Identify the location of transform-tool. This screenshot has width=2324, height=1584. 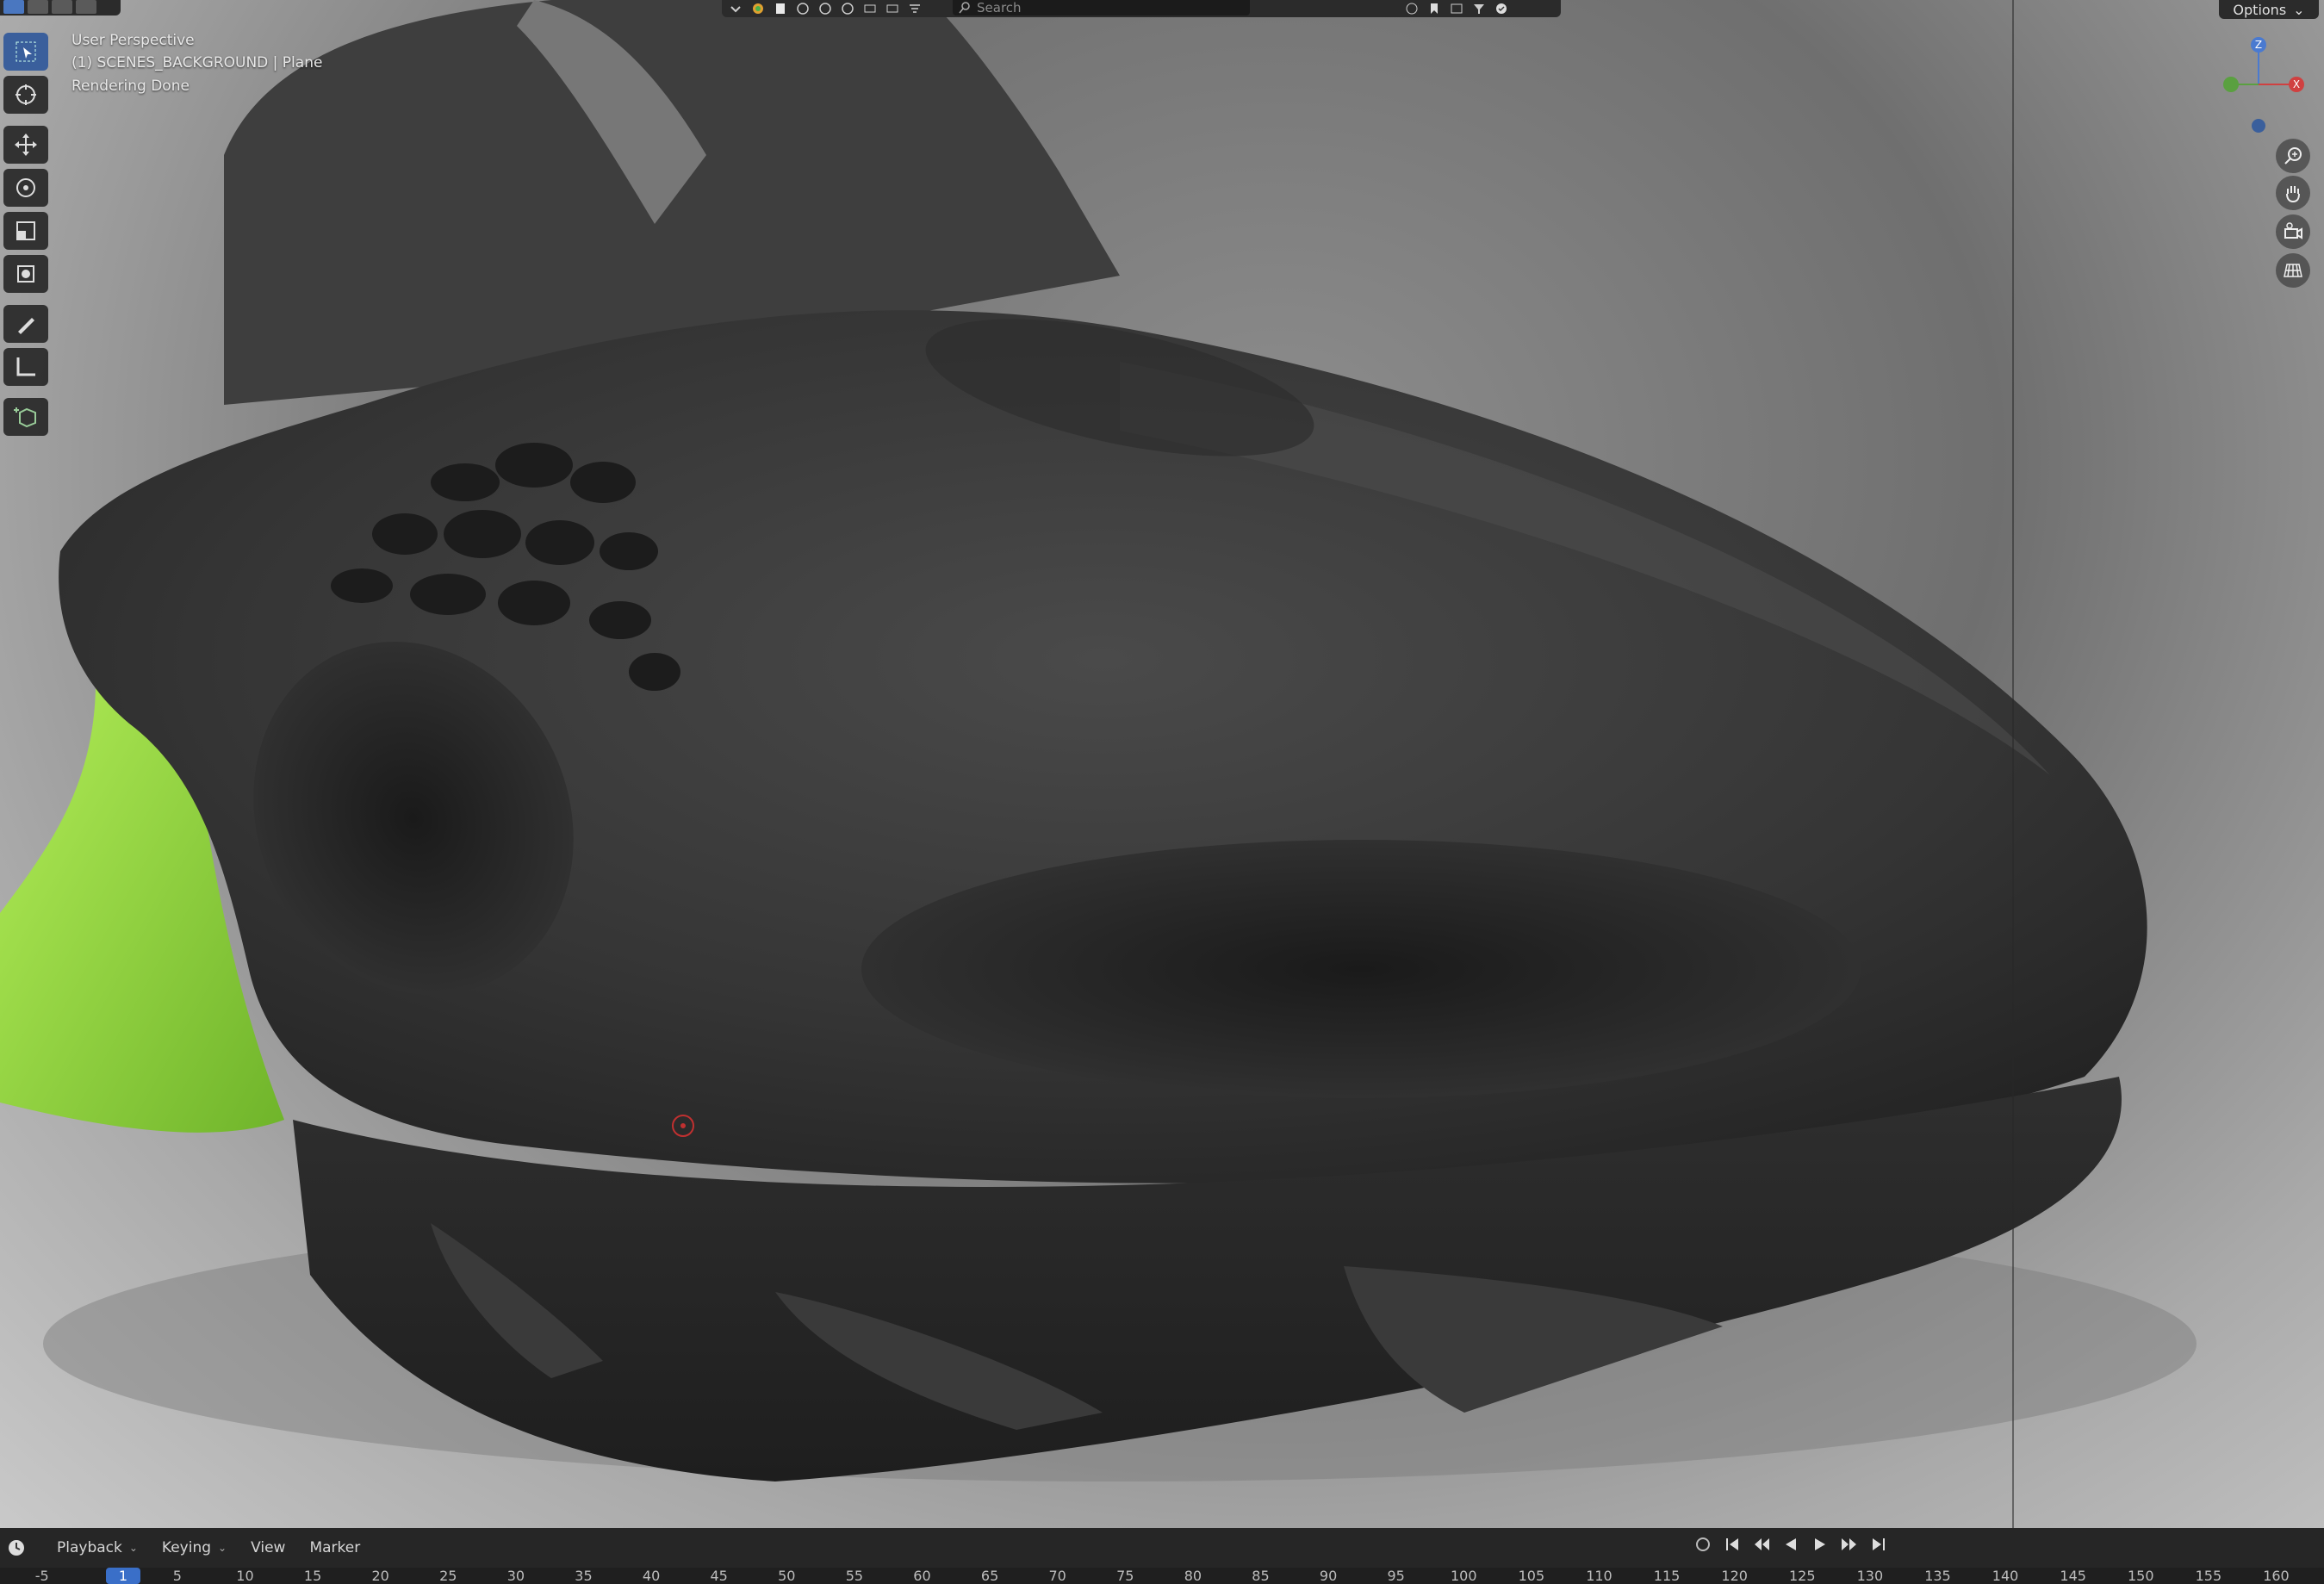
(25, 274).